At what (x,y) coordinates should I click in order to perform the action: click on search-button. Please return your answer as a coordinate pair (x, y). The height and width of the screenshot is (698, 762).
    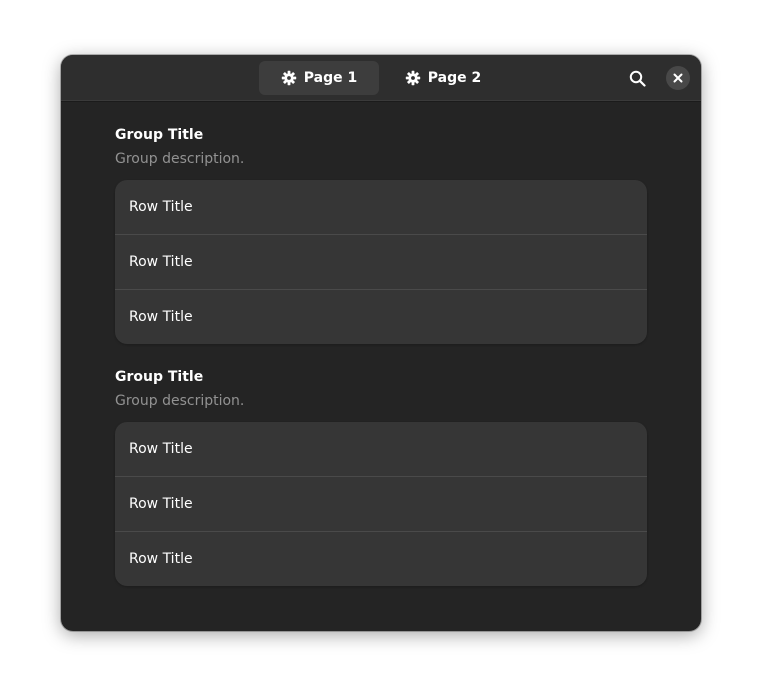
    Looking at the image, I should click on (637, 78).